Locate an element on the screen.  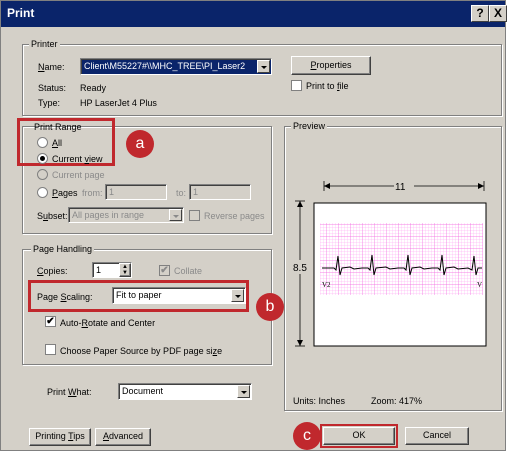
auto-rotate-label: Auto-Rotate and Center is located at coordinates (108, 323).